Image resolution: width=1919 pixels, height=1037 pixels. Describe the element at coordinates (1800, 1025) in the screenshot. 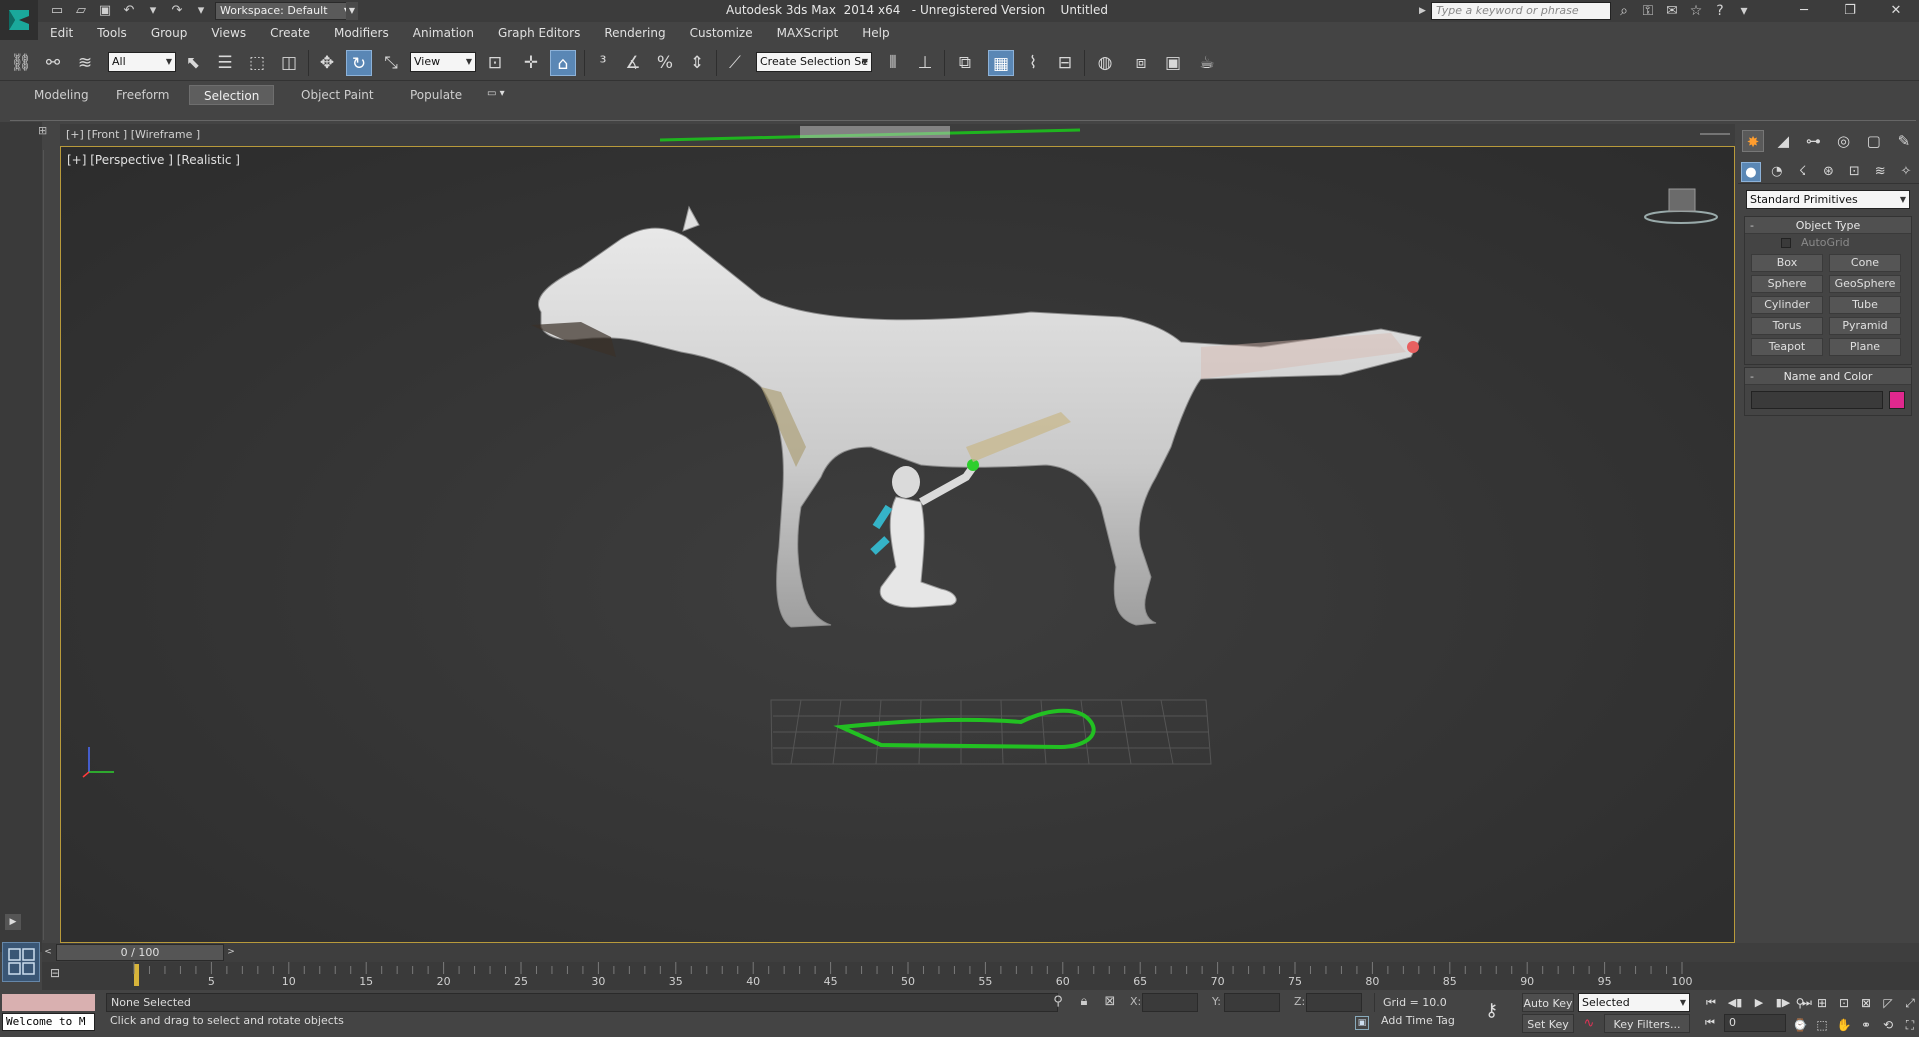

I see `time-configuration-icon: ⌚` at that location.